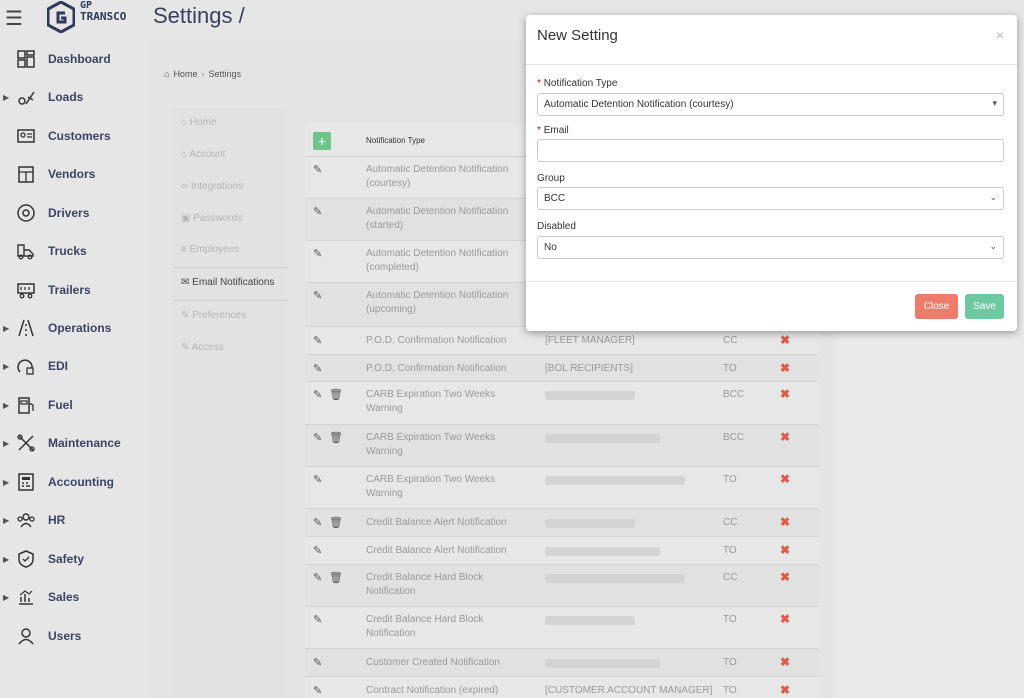 This screenshot has height=698, width=1024. I want to click on envelope-icon: ✉, so click(185, 282).